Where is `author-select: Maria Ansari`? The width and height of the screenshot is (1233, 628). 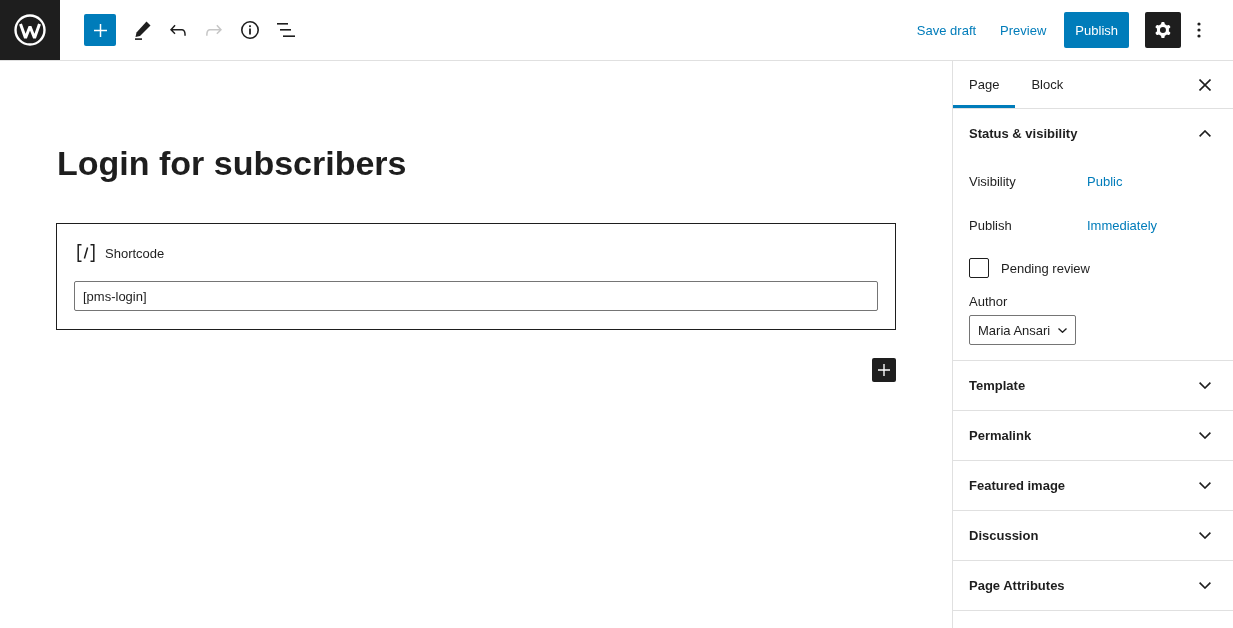
author-select: Maria Ansari is located at coordinates (1023, 330).